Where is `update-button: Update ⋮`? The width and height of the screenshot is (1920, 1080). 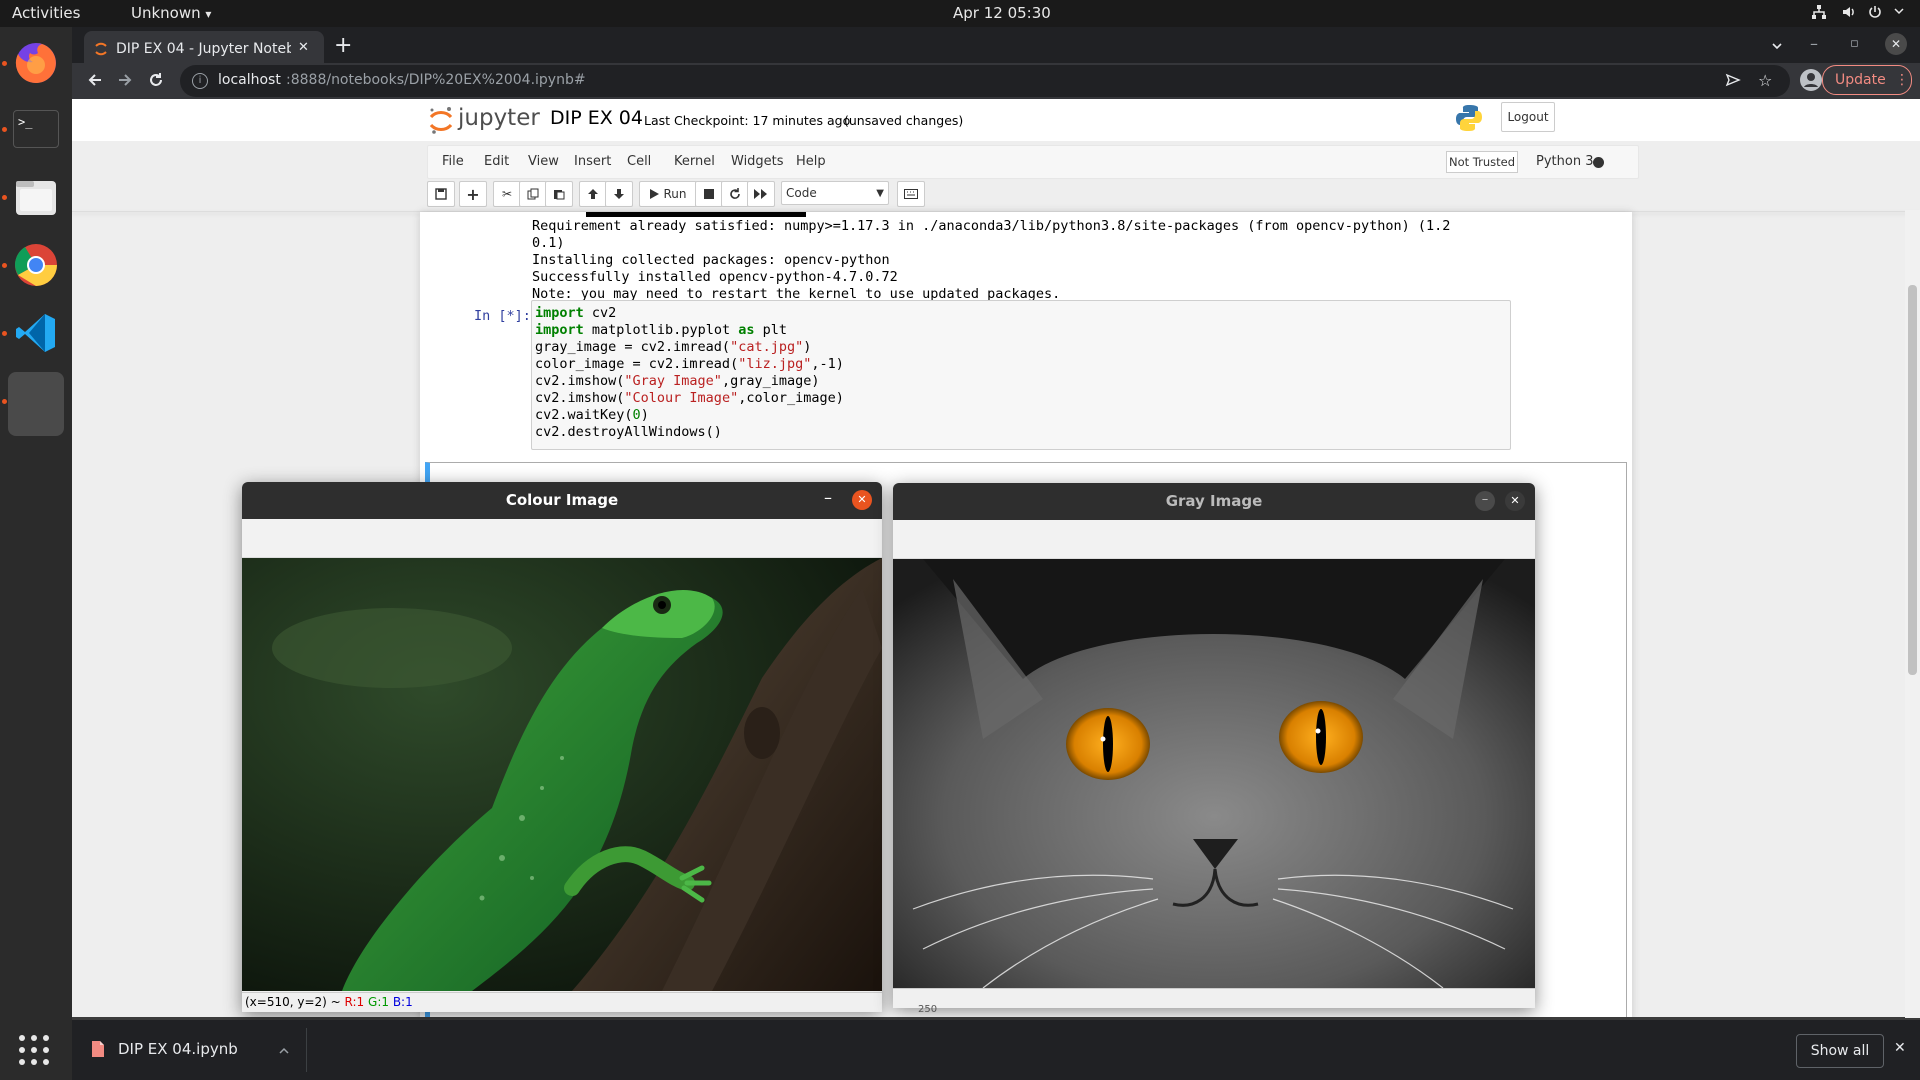 update-button: Update ⋮ is located at coordinates (1867, 80).